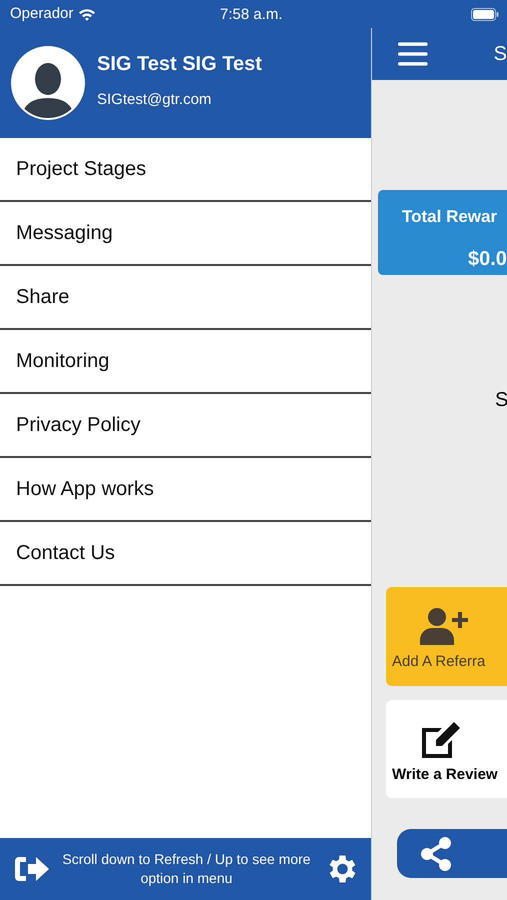 This screenshot has height=900, width=507. What do you see at coordinates (450, 217) in the screenshot?
I see `rewards-title: Total Rewar` at bounding box center [450, 217].